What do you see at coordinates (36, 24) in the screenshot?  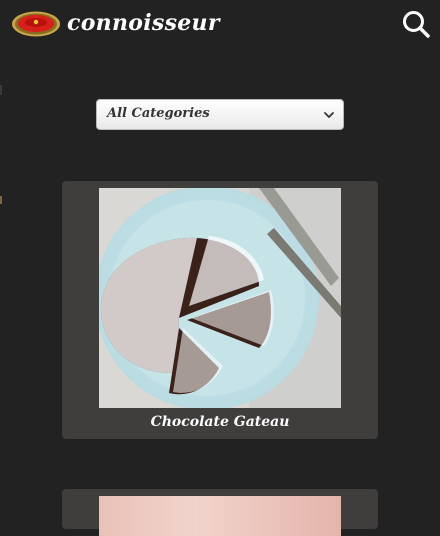 I see `logo-icon` at bounding box center [36, 24].